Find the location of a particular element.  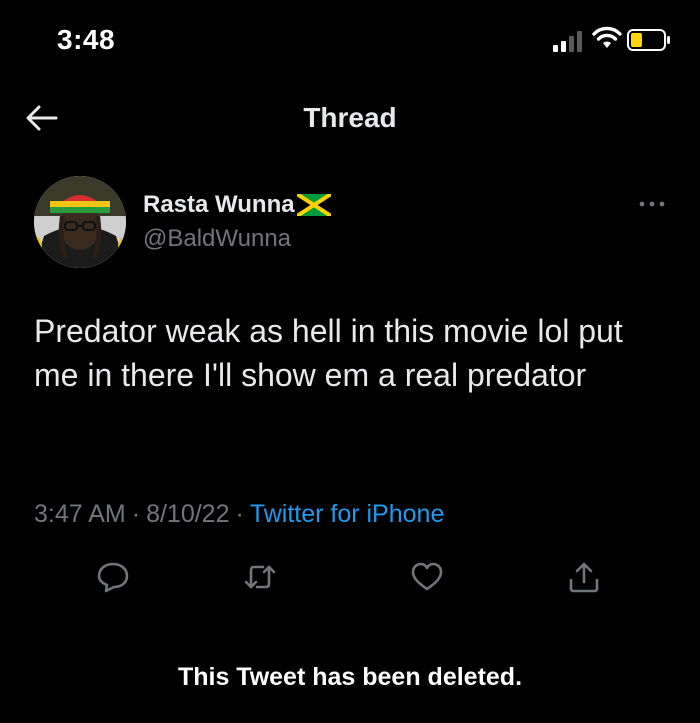

avatar-image is located at coordinates (80, 222).